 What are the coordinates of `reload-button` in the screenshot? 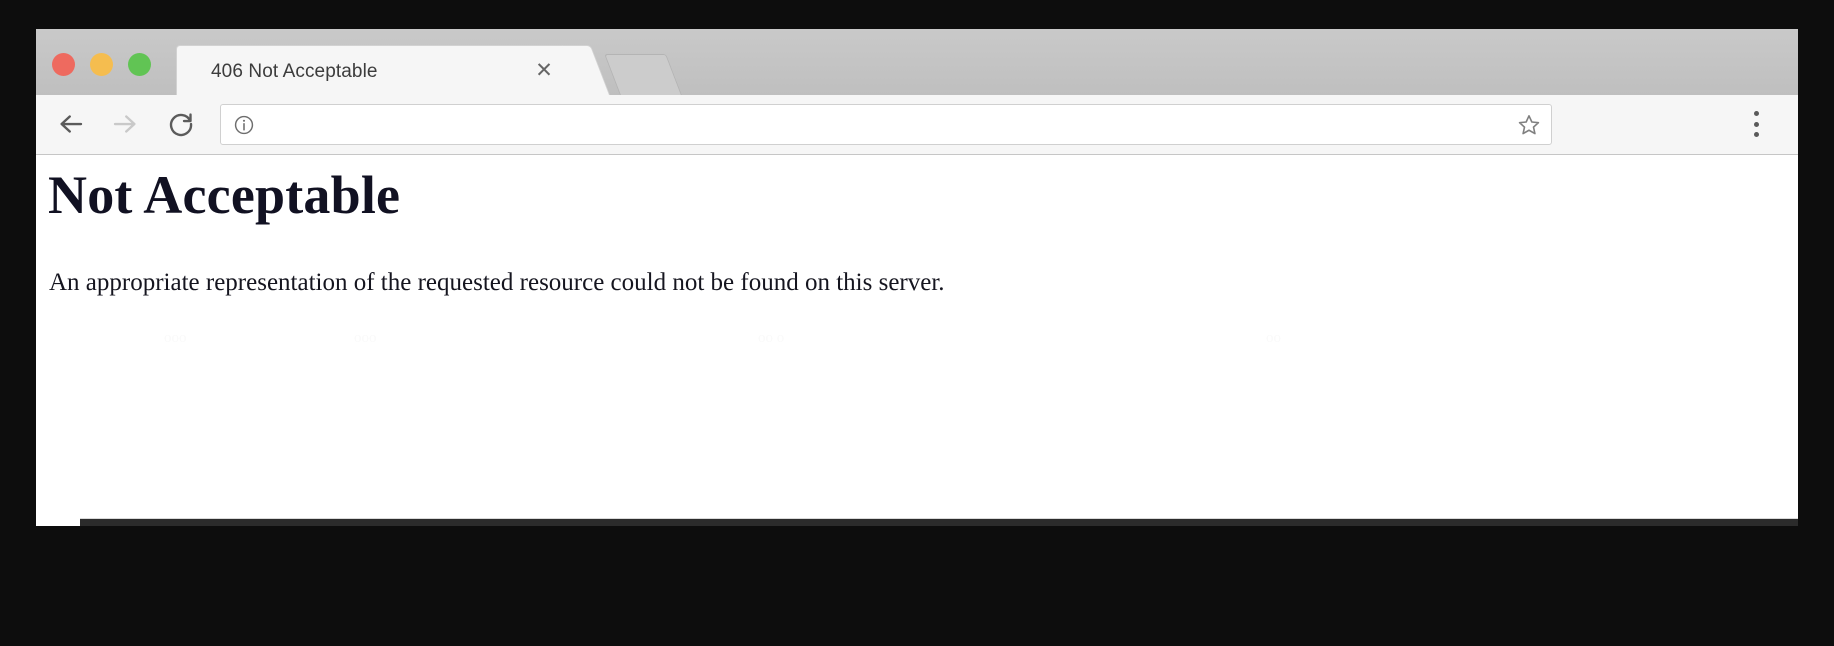 It's located at (181, 124).